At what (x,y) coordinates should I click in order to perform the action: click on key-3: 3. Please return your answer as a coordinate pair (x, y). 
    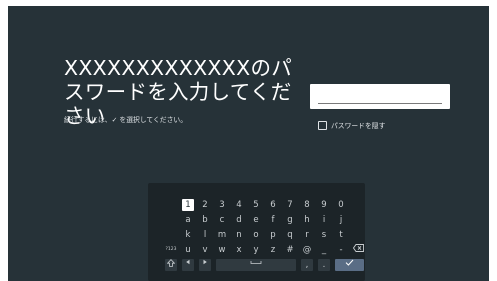
    Looking at the image, I should click on (222, 205).